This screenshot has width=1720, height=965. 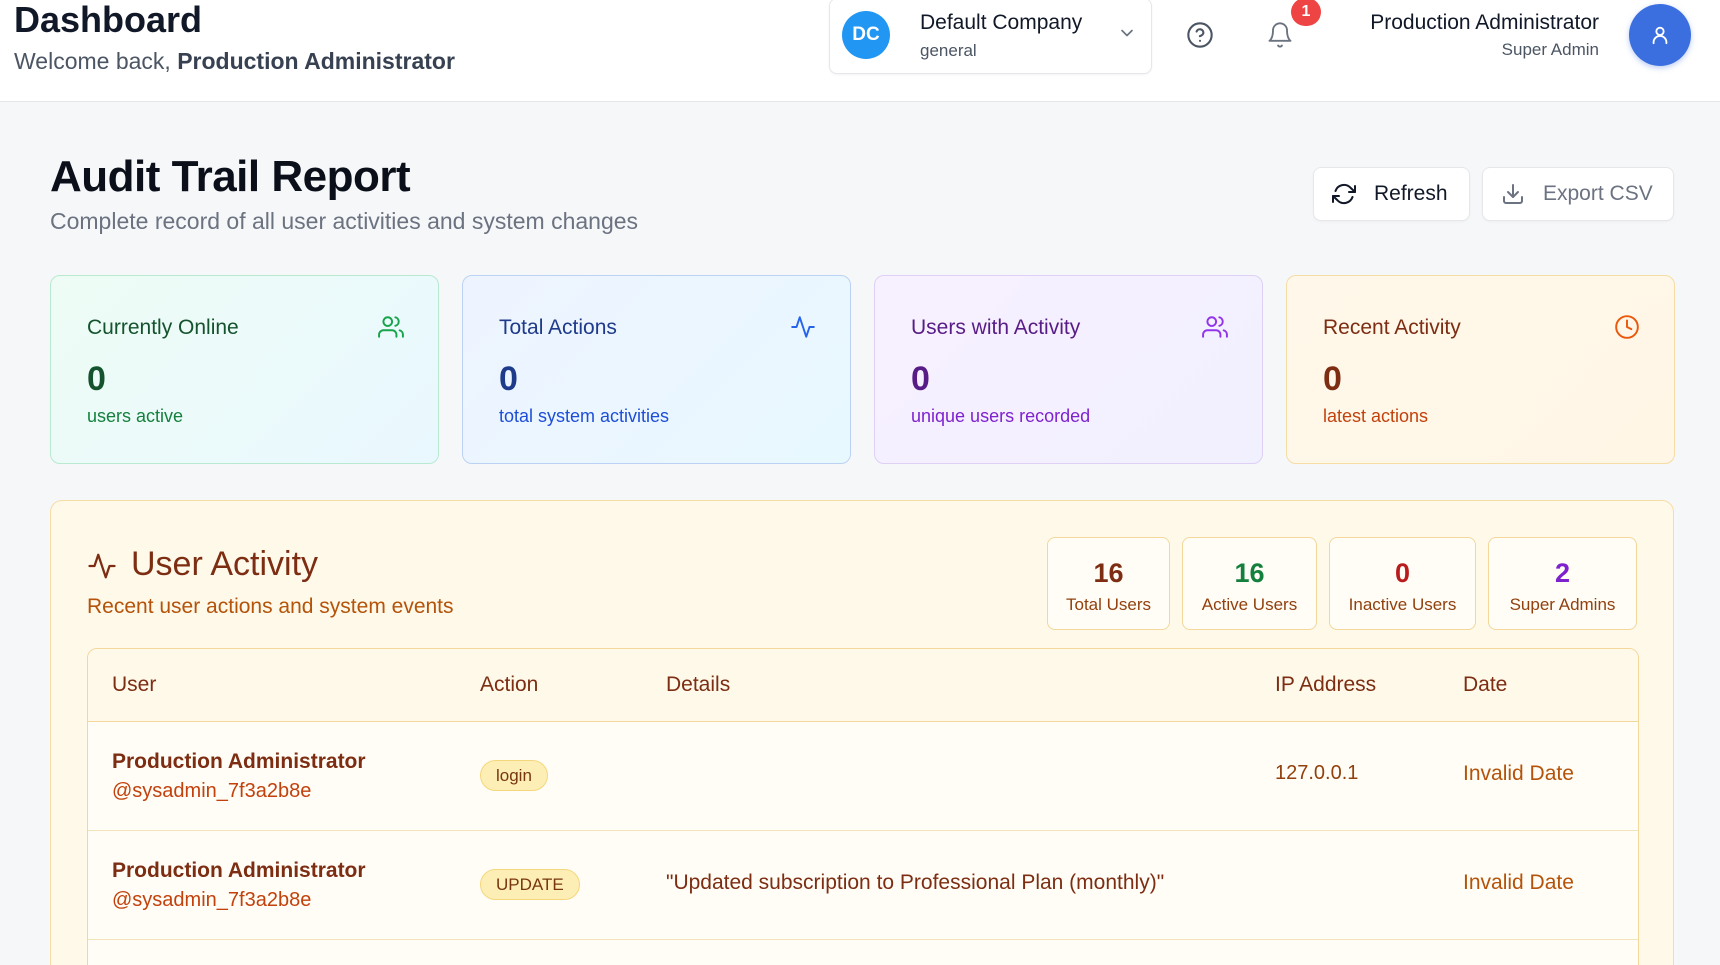 I want to click on stat-description: users active, so click(x=135, y=416).